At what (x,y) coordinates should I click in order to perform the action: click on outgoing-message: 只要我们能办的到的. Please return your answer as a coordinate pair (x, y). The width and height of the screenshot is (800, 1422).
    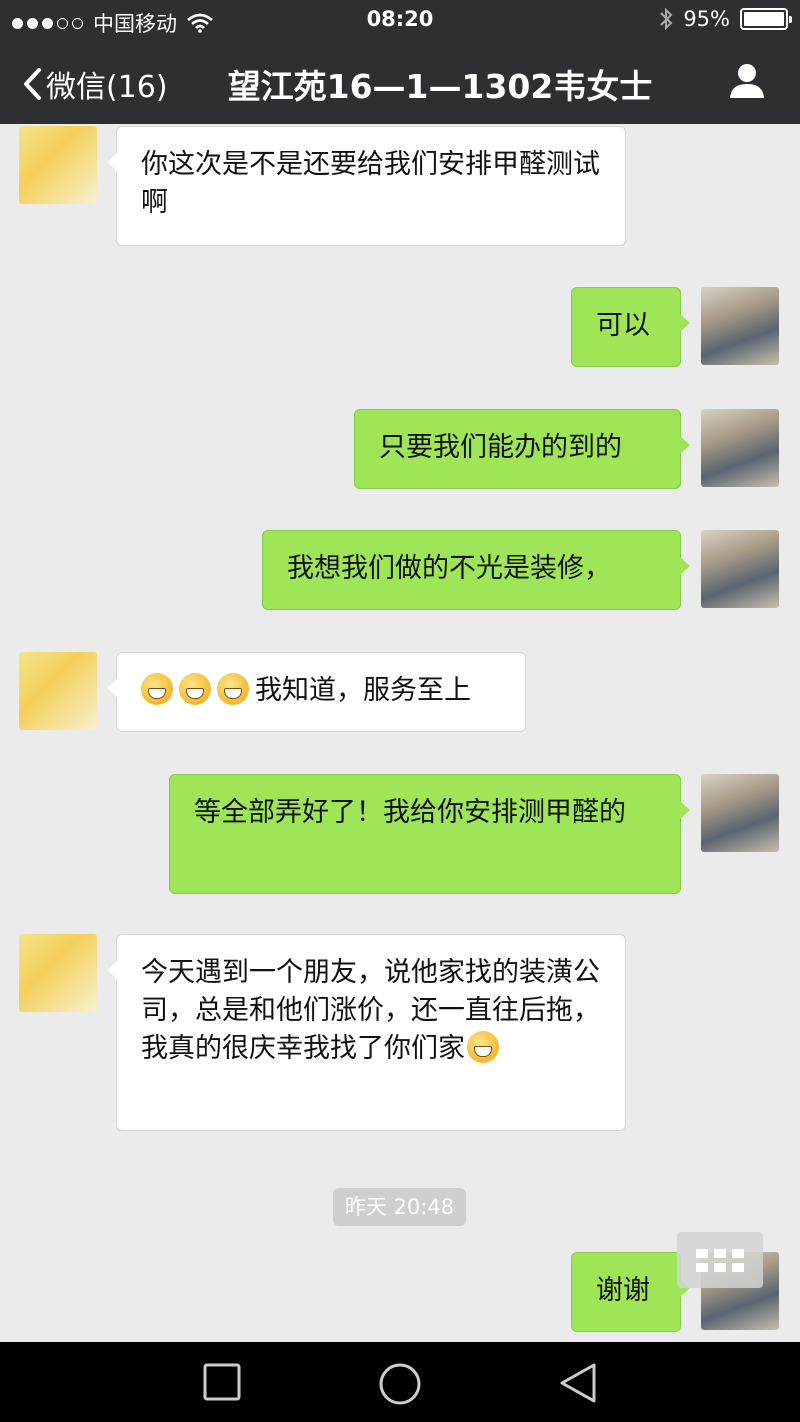
    Looking at the image, I should click on (522, 449).